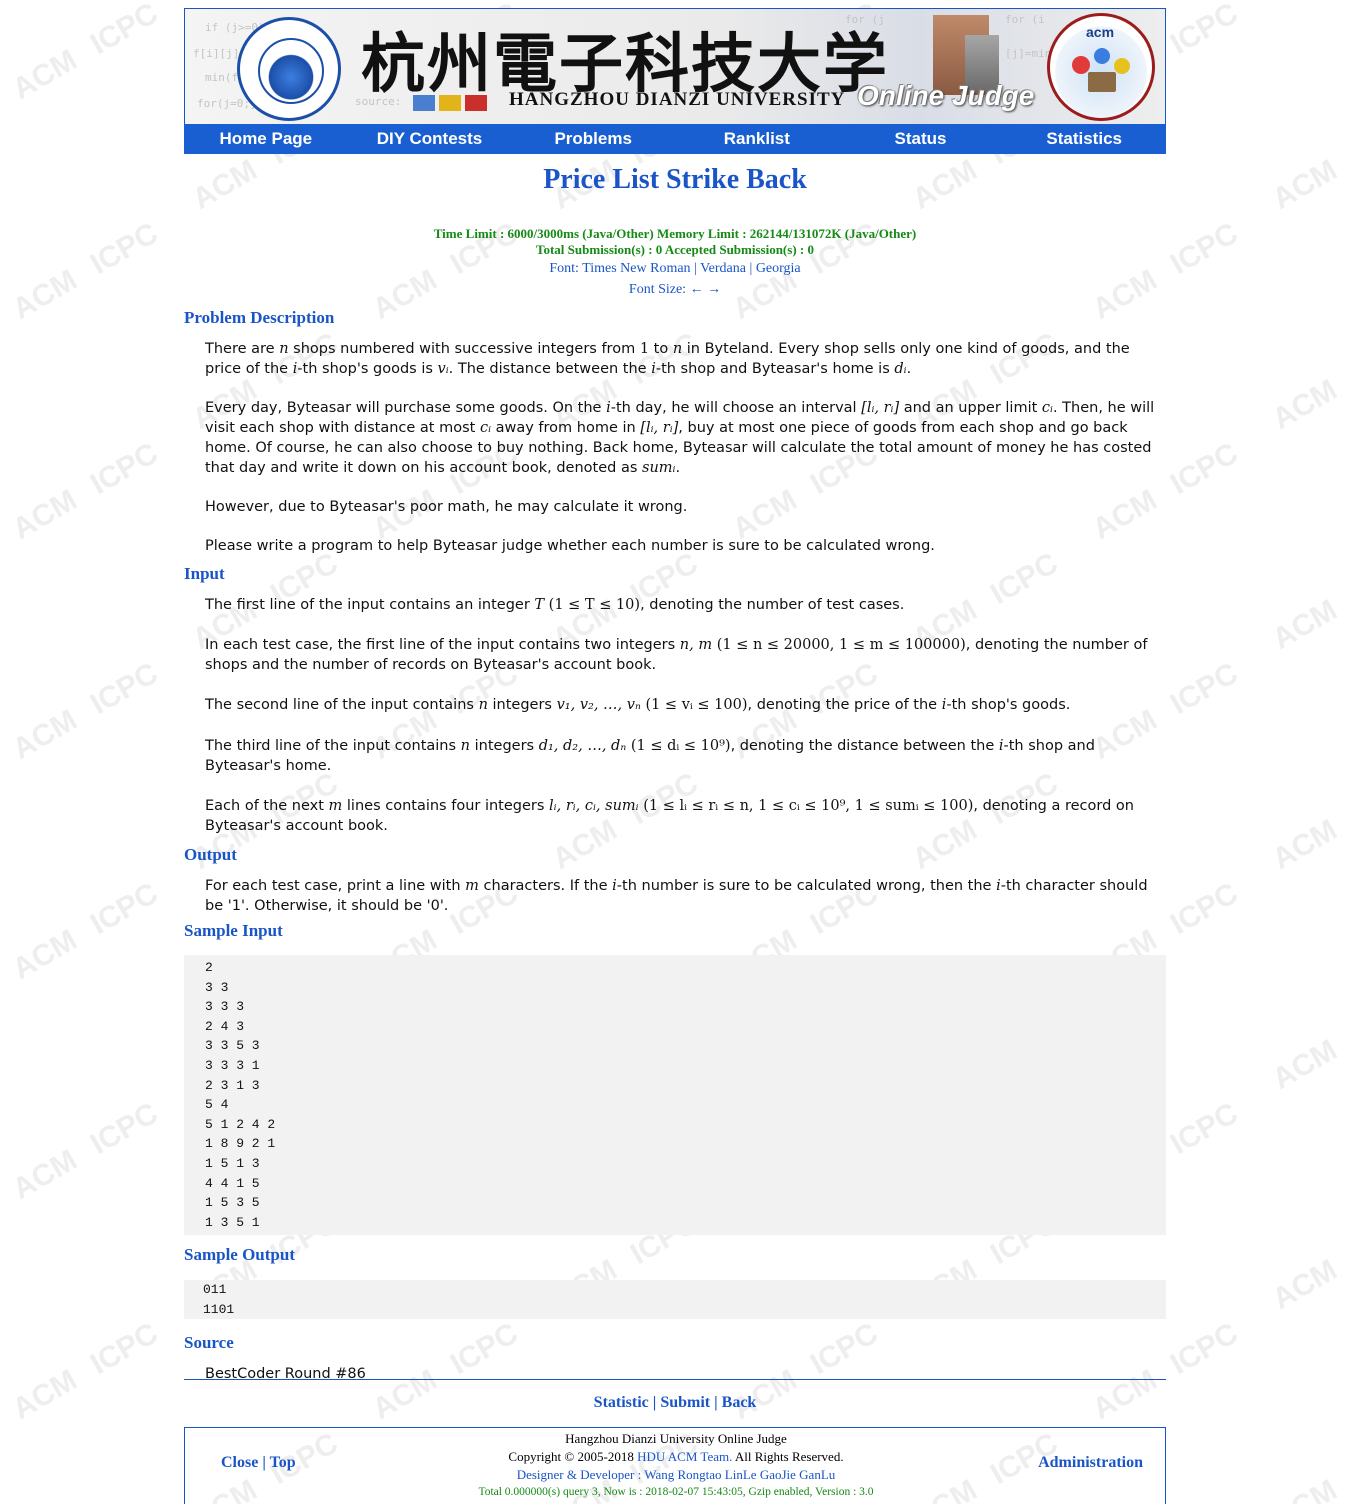 The width and height of the screenshot is (1349, 1504). I want to click on font-size-control: Font Size: ← →, so click(675, 290).